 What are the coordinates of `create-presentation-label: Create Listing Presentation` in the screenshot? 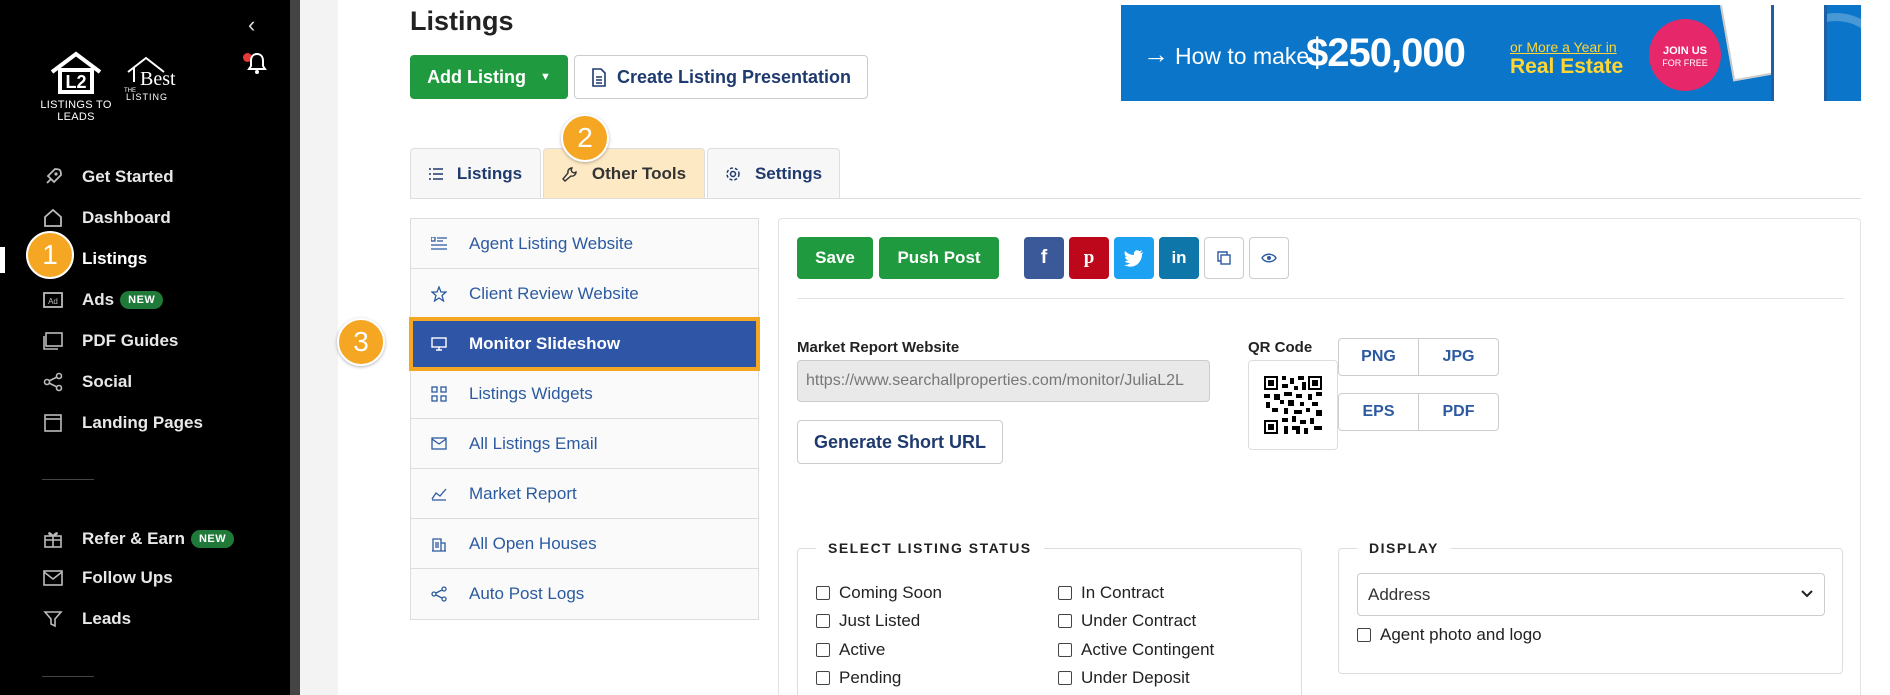 It's located at (734, 76).